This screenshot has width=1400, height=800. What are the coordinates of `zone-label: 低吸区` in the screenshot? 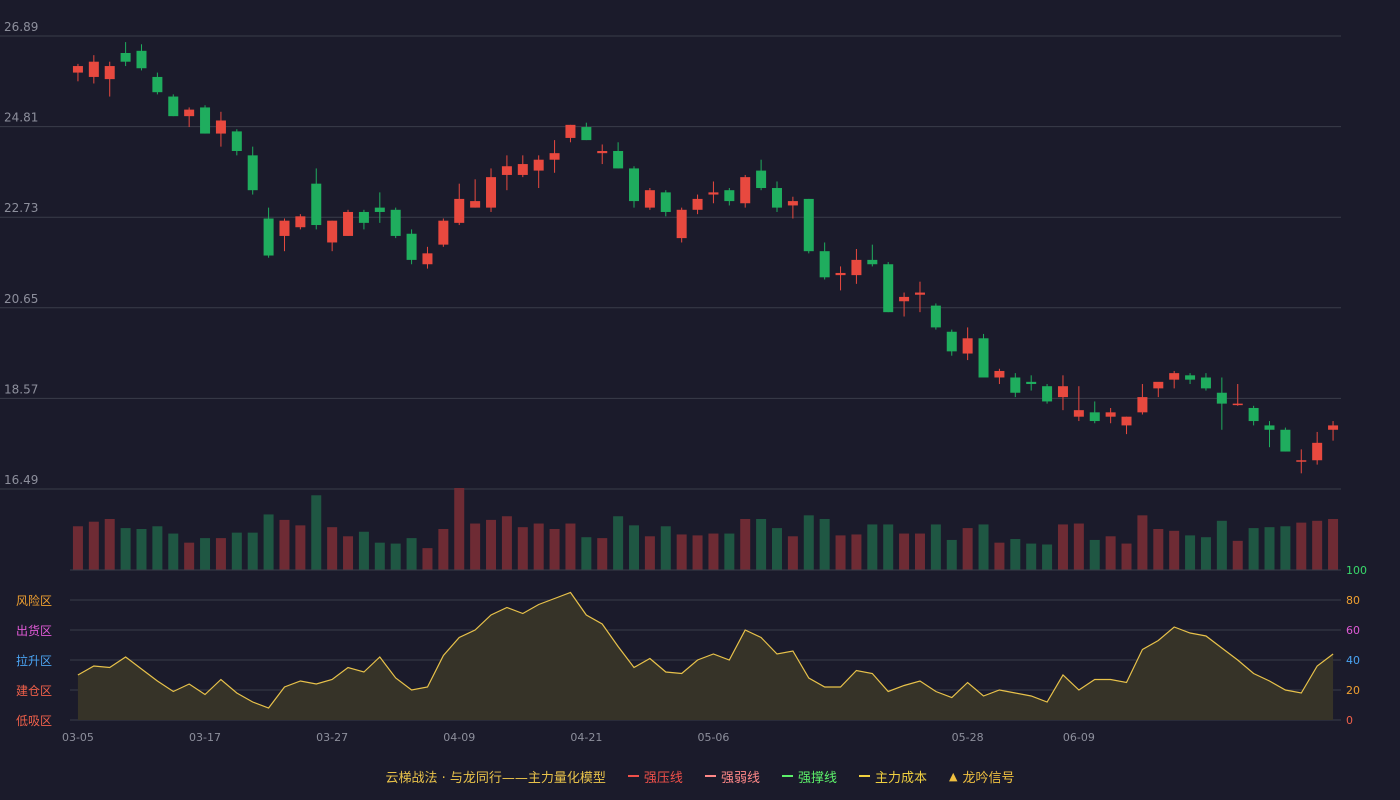 It's located at (34, 721).